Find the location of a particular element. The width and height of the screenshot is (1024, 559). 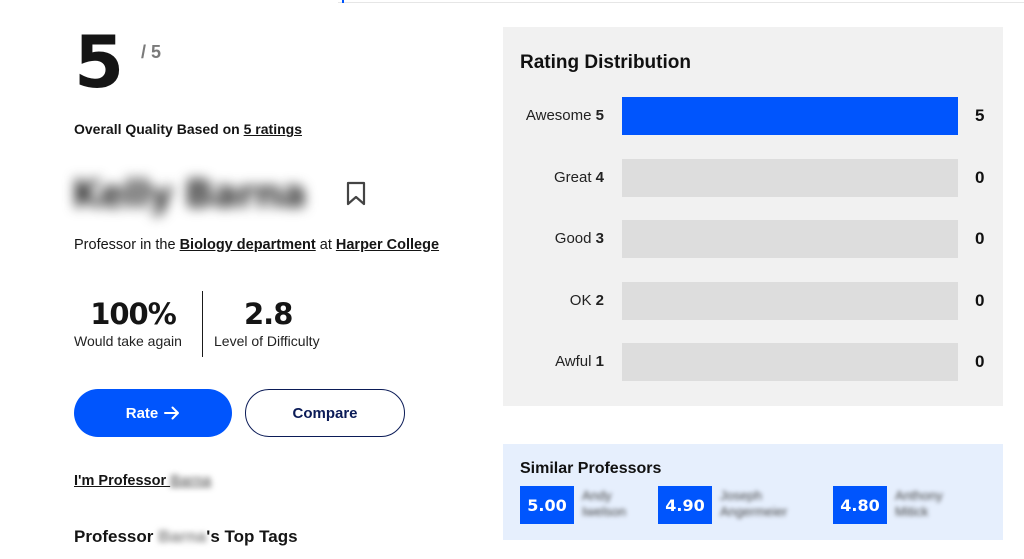

overall-quality-text: Overall Quality Based on 5 ratings is located at coordinates (188, 129).